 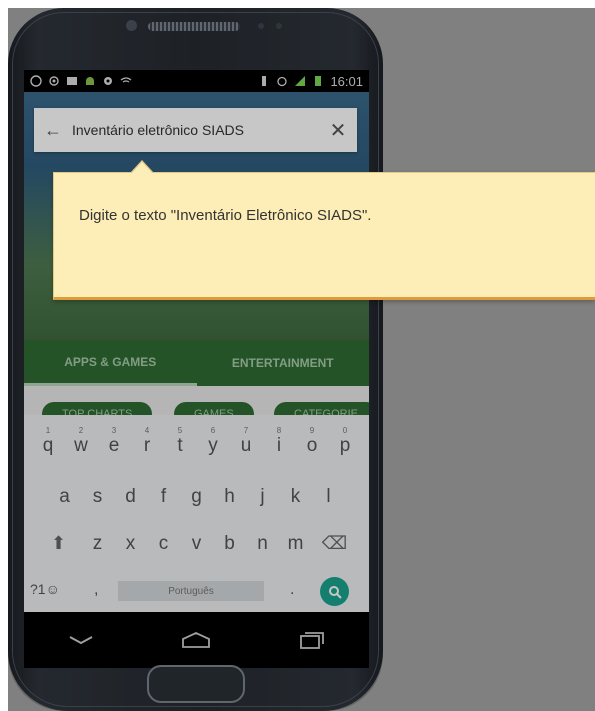 I want to click on key-hint-number: 3, so click(x=114, y=430).